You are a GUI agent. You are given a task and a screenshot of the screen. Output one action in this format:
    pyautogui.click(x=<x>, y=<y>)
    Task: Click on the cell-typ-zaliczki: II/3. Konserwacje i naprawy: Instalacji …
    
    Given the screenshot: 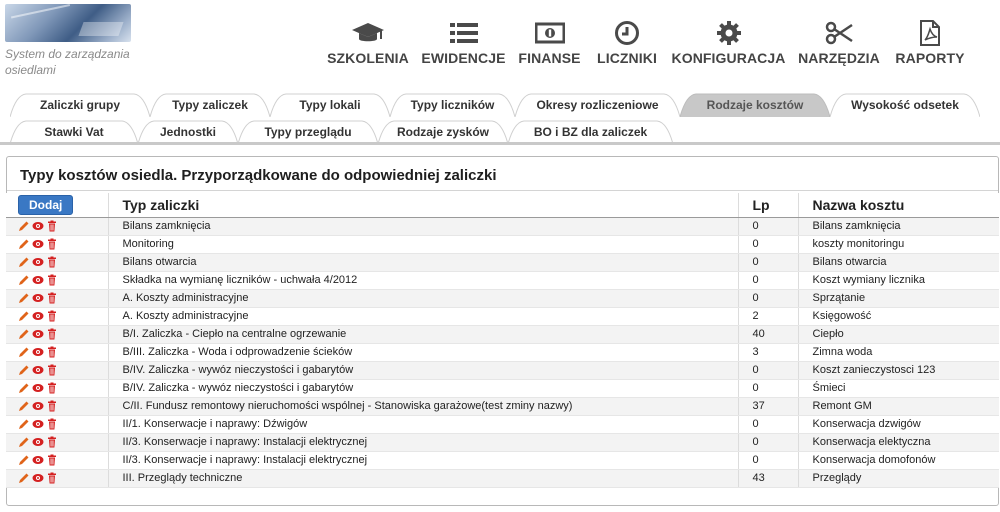 What is the action you would take?
    pyautogui.click(x=422, y=442)
    